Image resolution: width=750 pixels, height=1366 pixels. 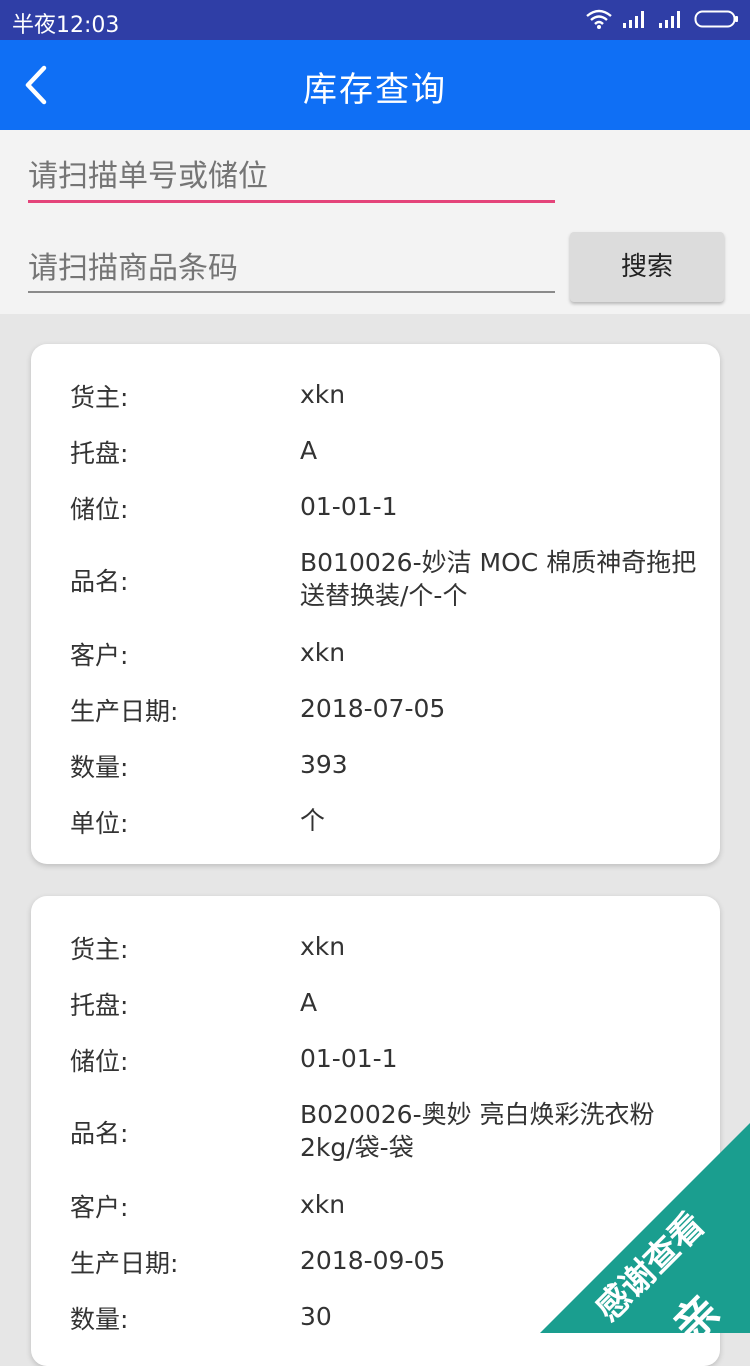 What do you see at coordinates (313, 820) in the screenshot?
I see `unit-value: 个` at bounding box center [313, 820].